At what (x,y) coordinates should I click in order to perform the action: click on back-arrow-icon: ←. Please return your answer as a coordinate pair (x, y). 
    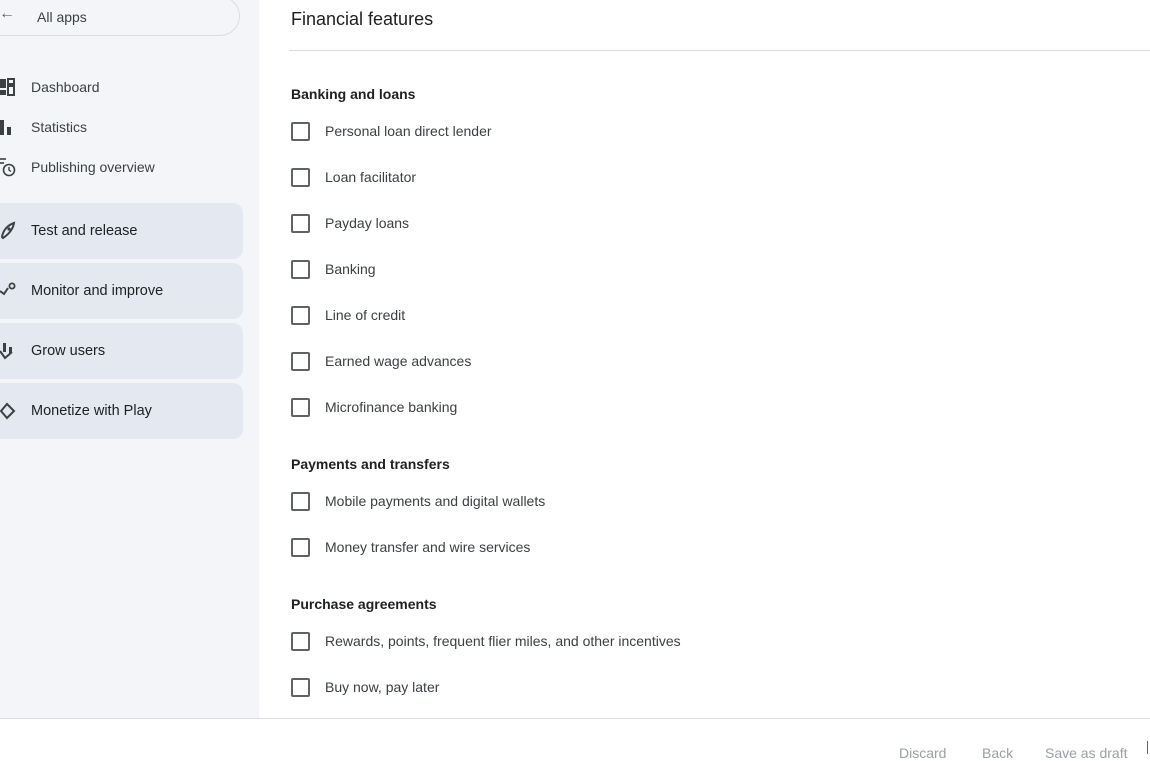
    Looking at the image, I should click on (7, 13).